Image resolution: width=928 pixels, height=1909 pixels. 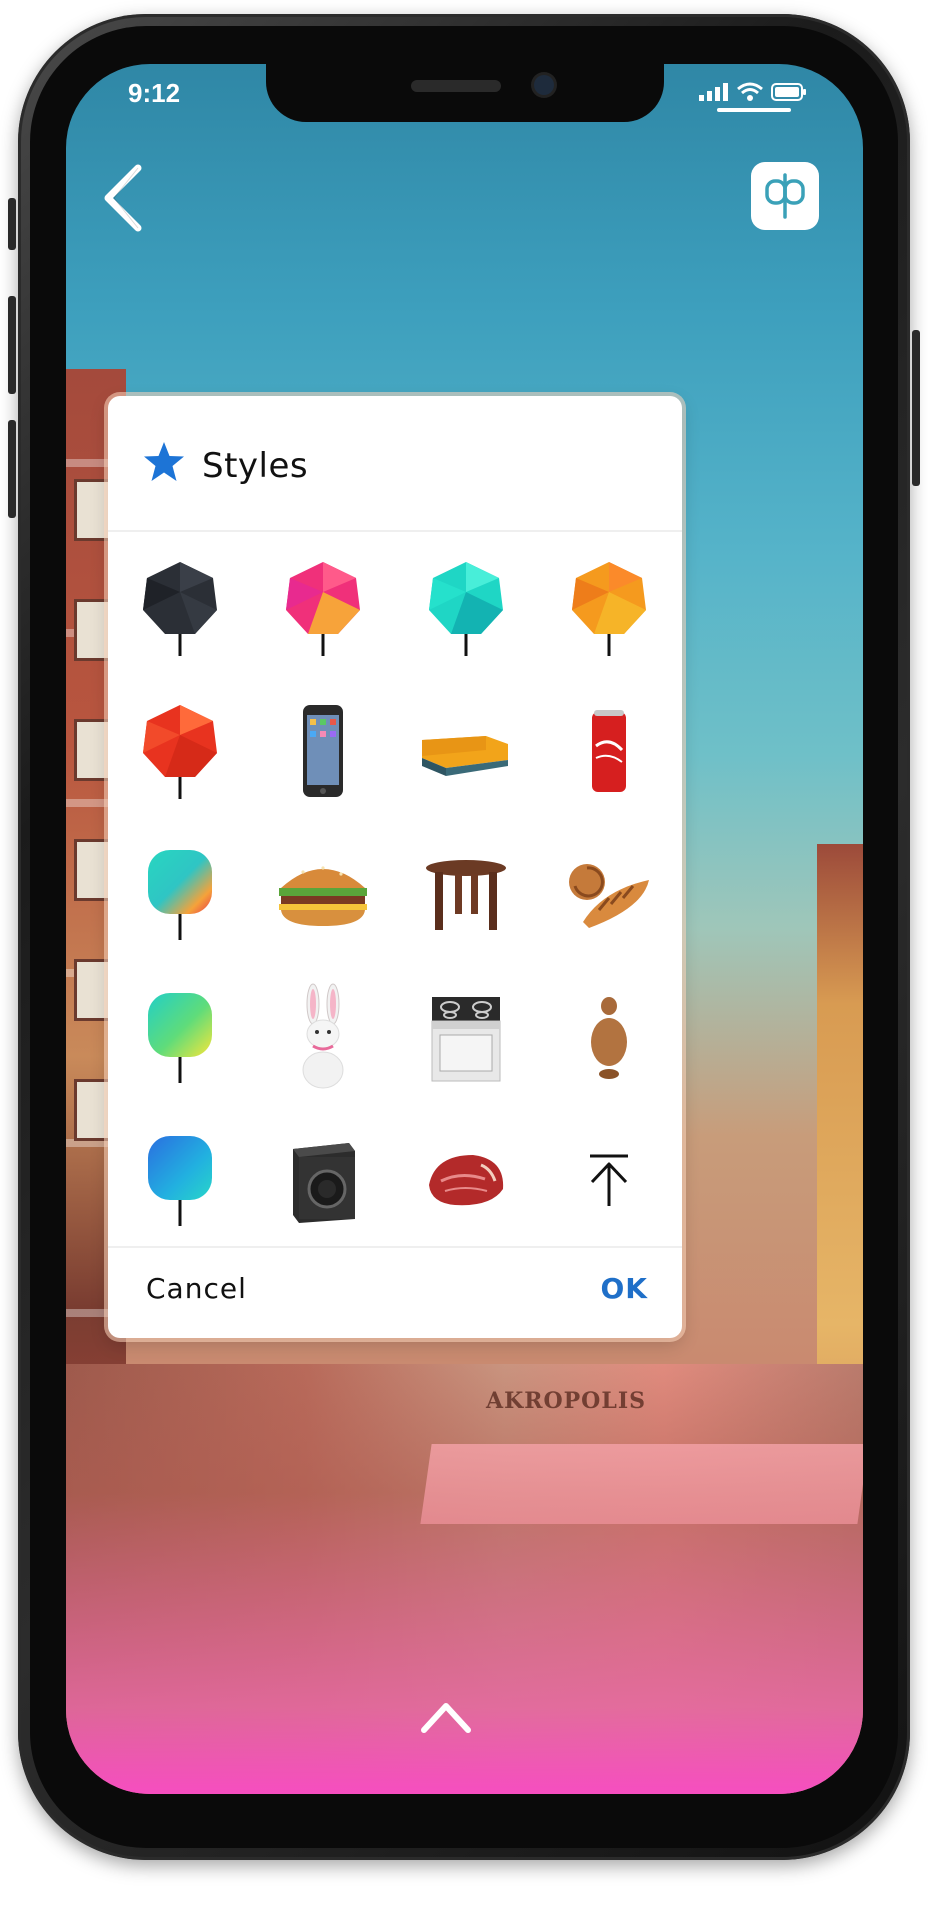 I want to click on ok-button: OK, so click(x=625, y=1288).